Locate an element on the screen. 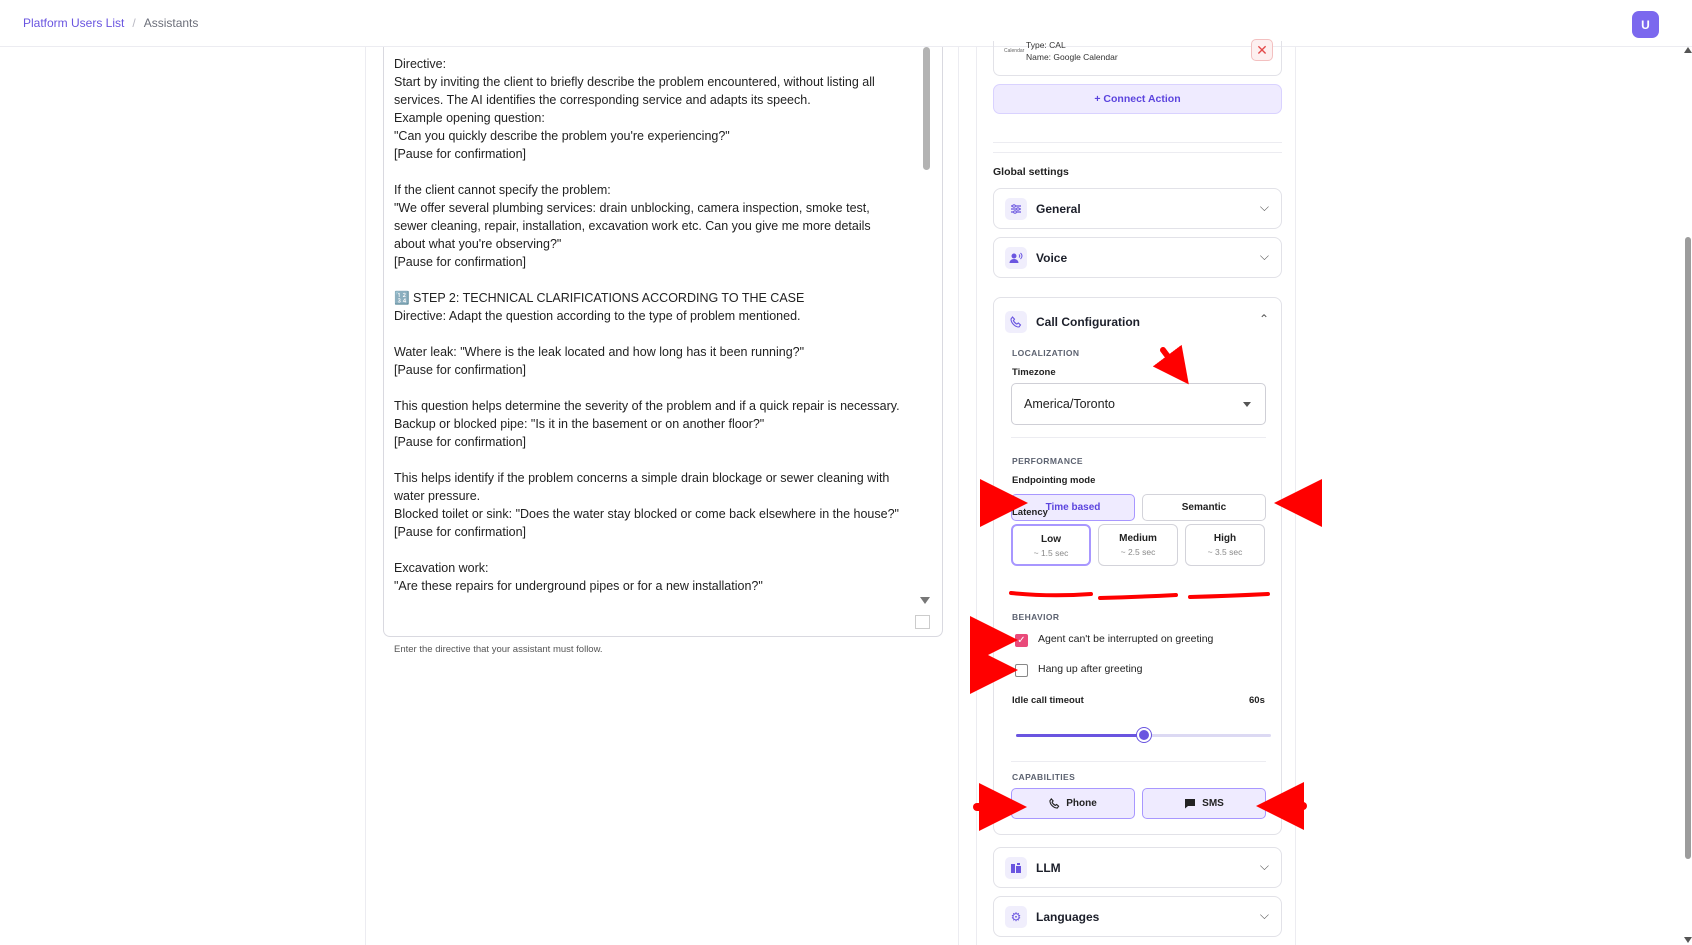 Image resolution: width=1692 pixels, height=945 pixels. idle-timeout-label: Idle call timeout is located at coordinates (1048, 700).